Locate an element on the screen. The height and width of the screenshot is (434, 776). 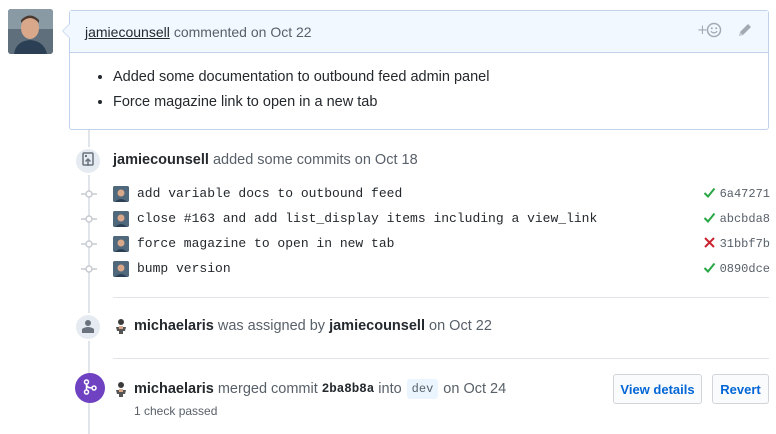
commit-sha-link: 31bbf7b is located at coordinates (745, 244).